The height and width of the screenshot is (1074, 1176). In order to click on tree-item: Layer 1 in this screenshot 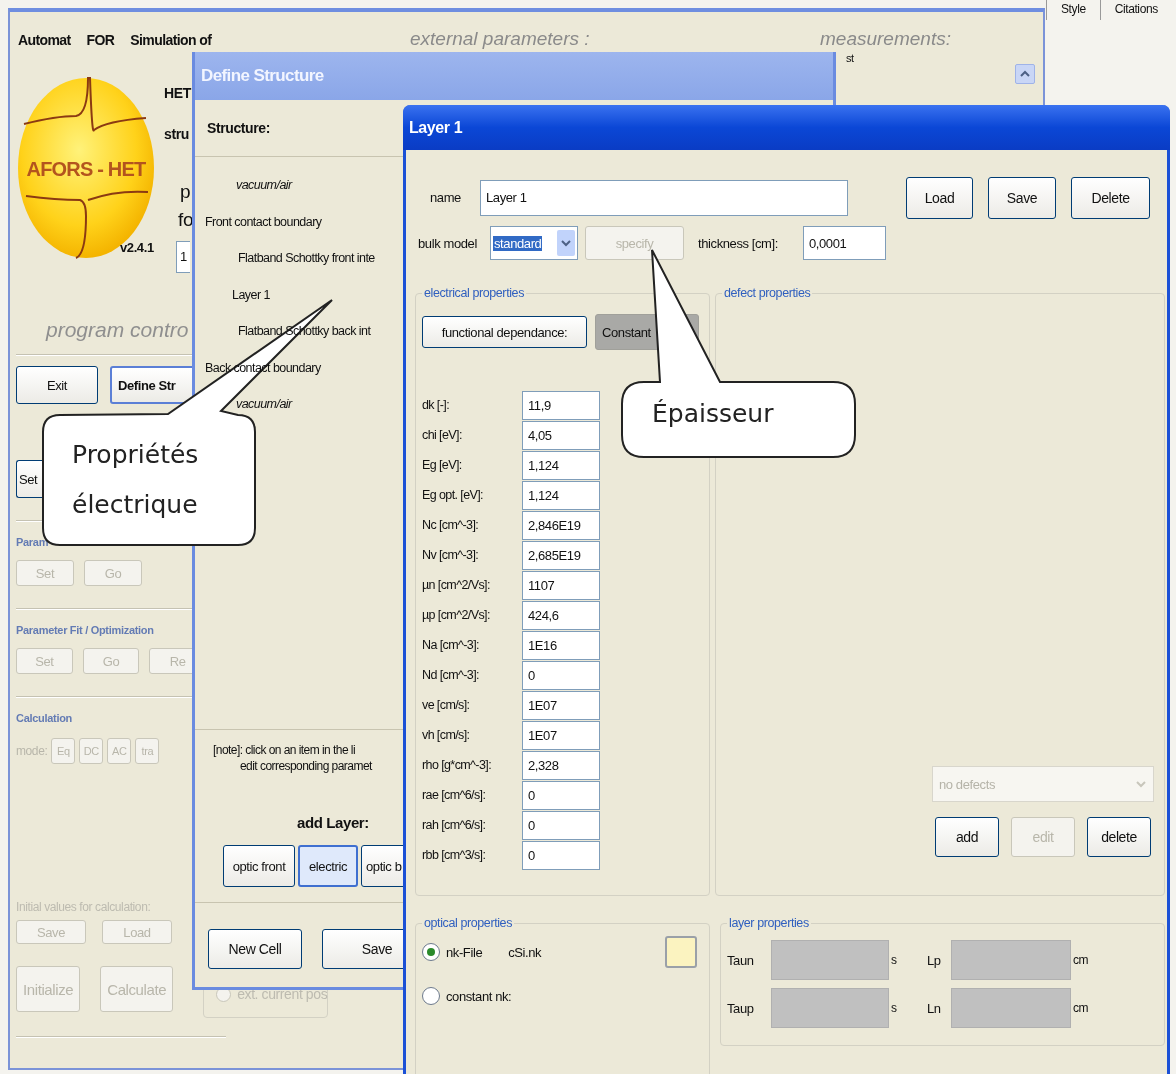, I will do `click(251, 294)`.